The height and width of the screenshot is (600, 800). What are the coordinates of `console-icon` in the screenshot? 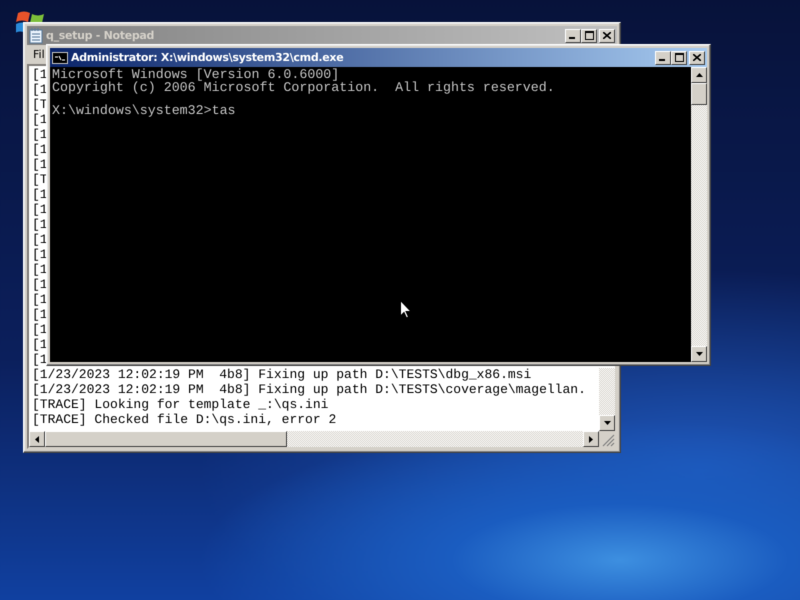 It's located at (60, 58).